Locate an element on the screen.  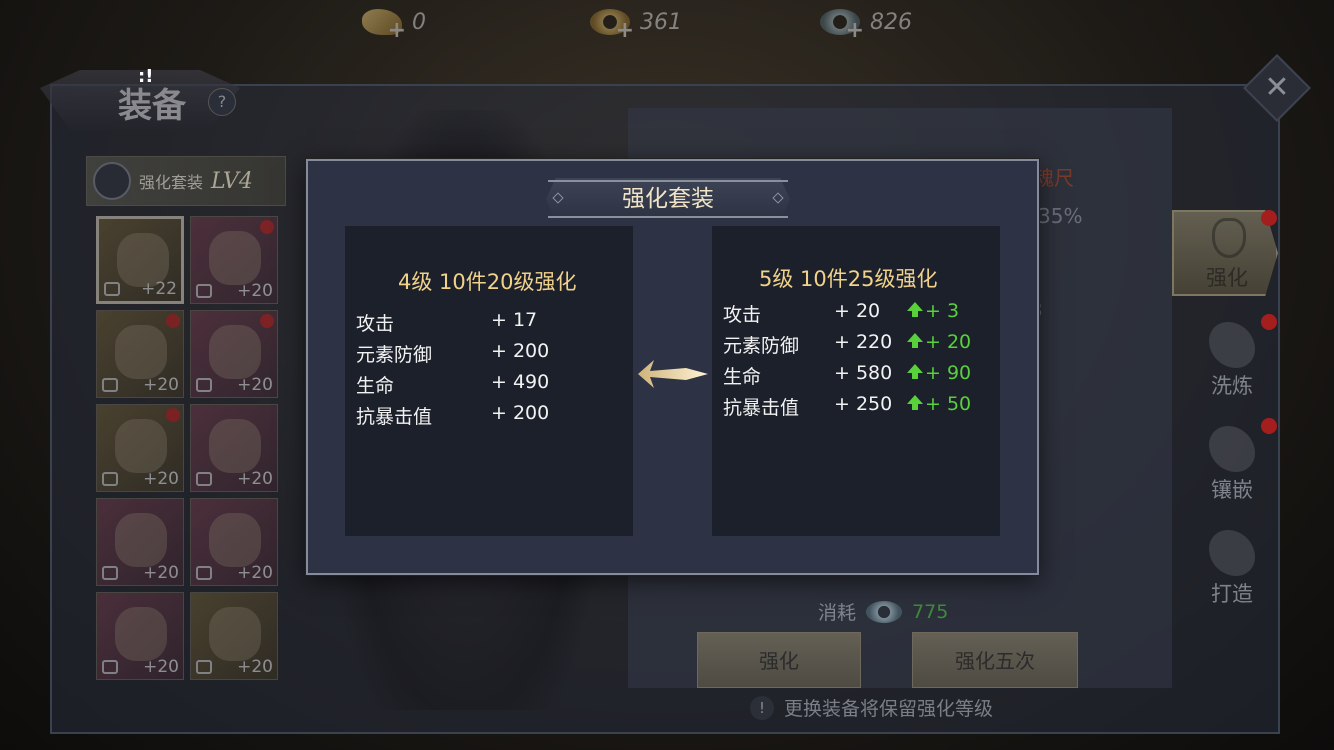
tab-inlay: 镶嵌 is located at coordinates (1232, 465).